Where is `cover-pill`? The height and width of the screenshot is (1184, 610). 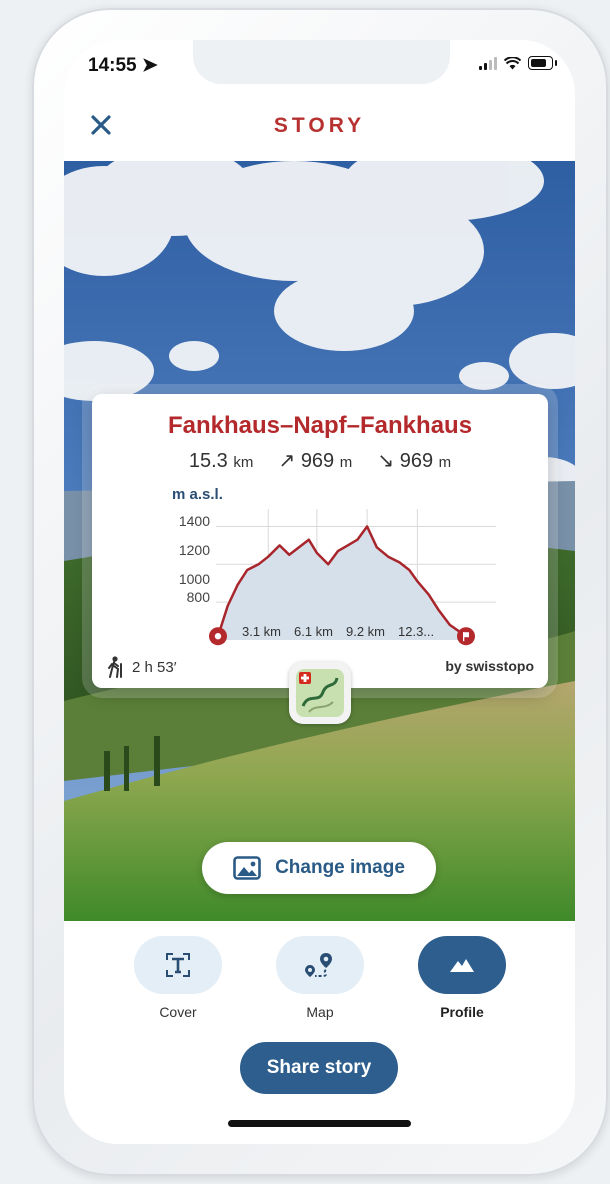
cover-pill is located at coordinates (178, 965).